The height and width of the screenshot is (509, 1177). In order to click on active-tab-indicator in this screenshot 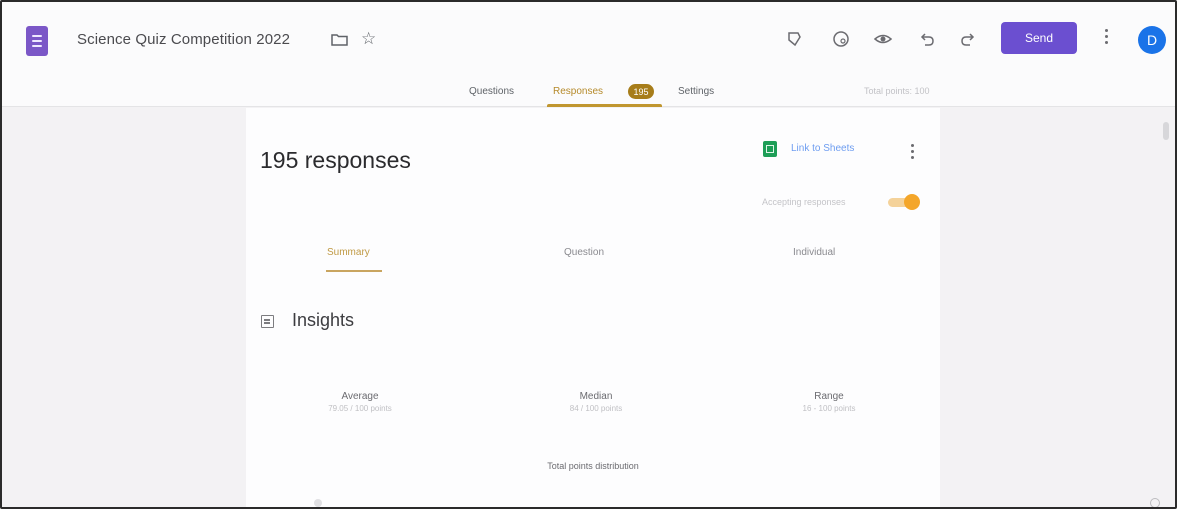, I will do `click(604, 105)`.